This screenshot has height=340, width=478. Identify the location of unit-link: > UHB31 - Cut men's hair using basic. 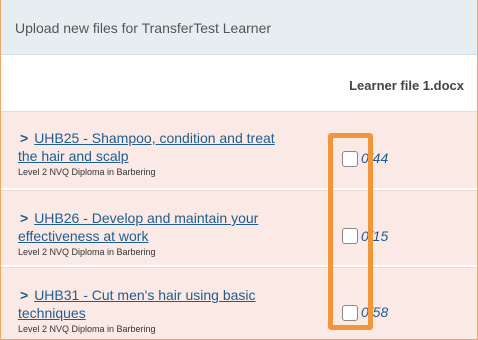
(168, 295).